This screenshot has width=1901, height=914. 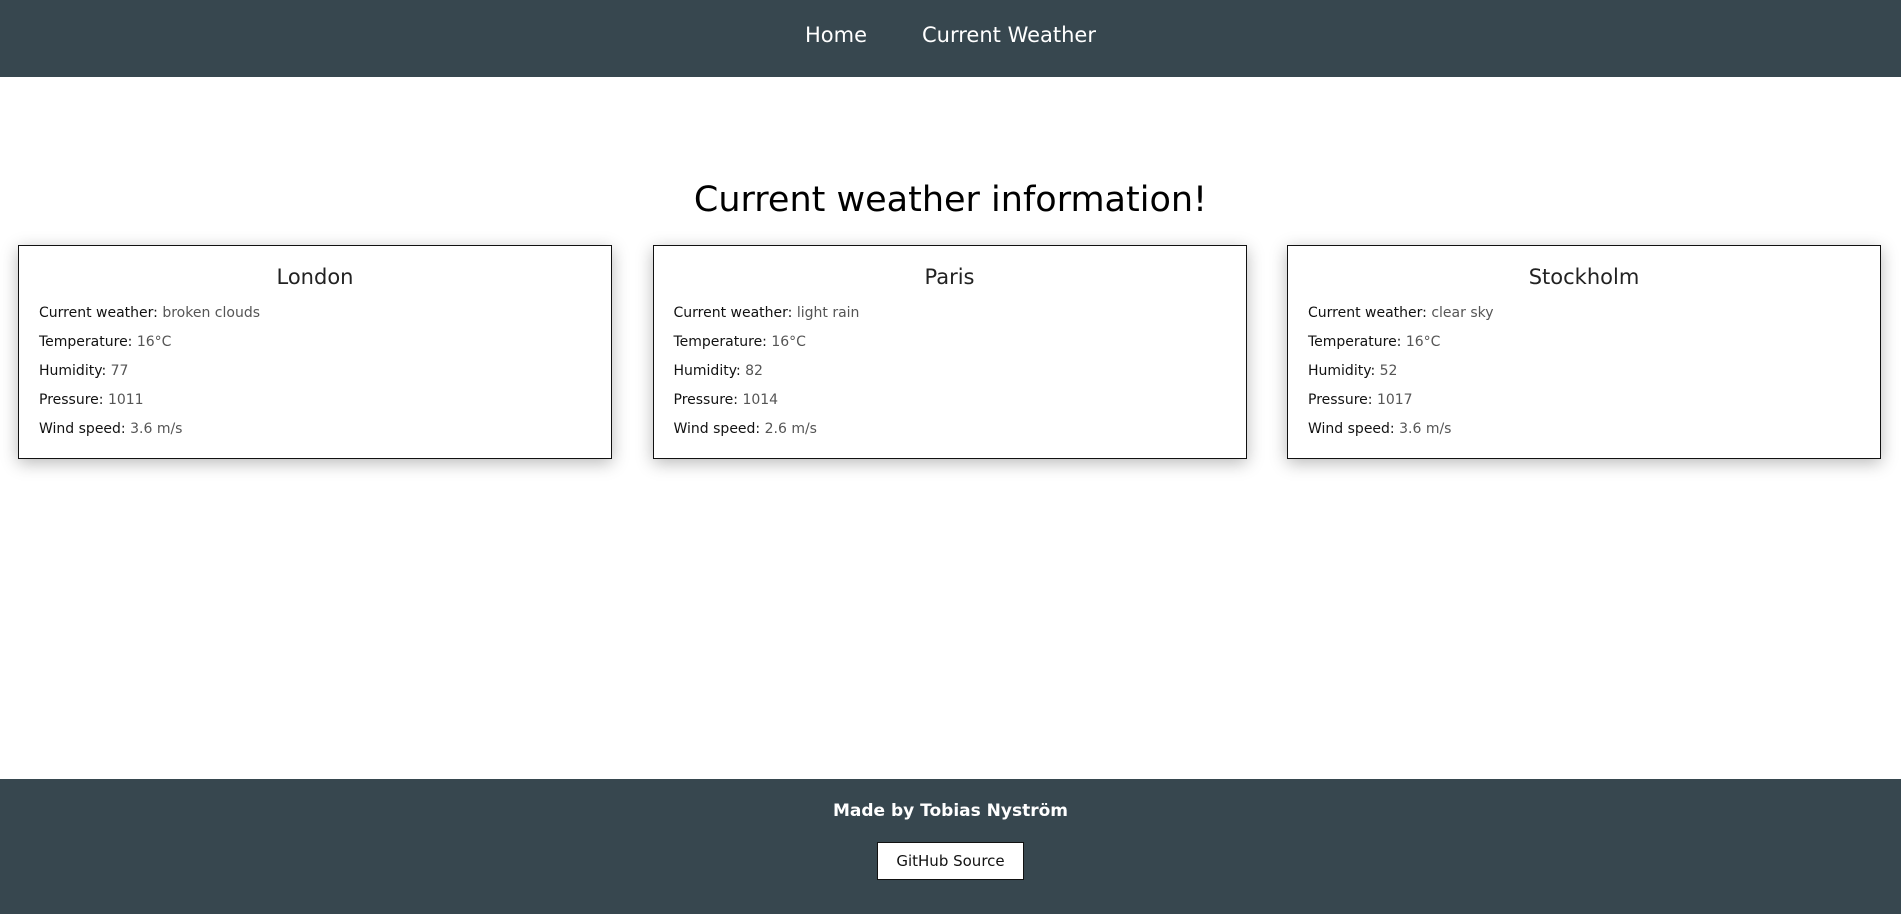 What do you see at coordinates (1009, 35) in the screenshot?
I see `nav-link-current-weather: Current Weather` at bounding box center [1009, 35].